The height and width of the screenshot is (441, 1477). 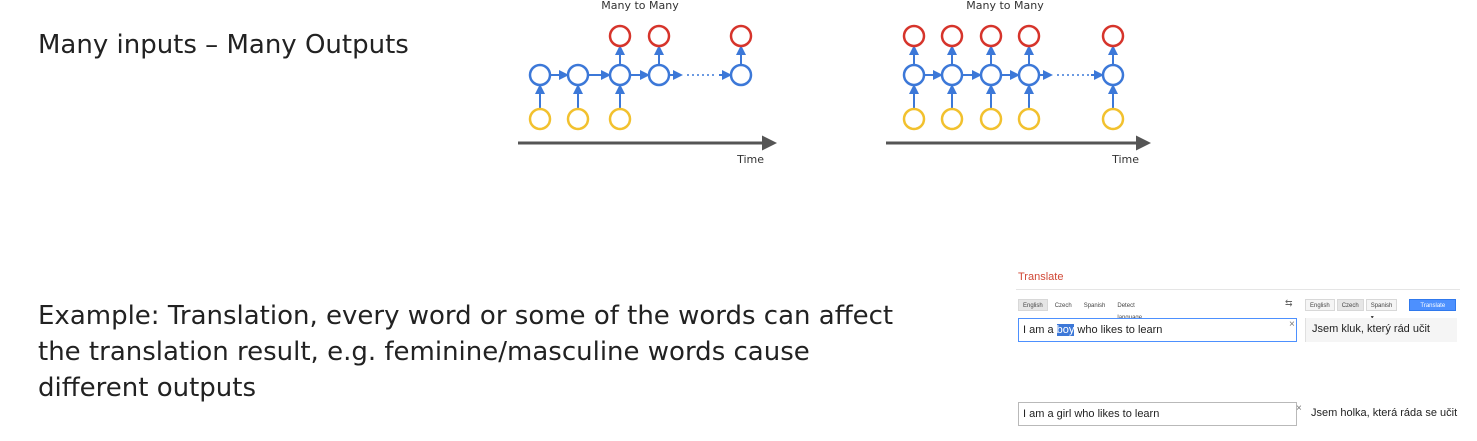 What do you see at coordinates (223, 45) in the screenshot?
I see `slide-heading: Many inputs – Many Outputs` at bounding box center [223, 45].